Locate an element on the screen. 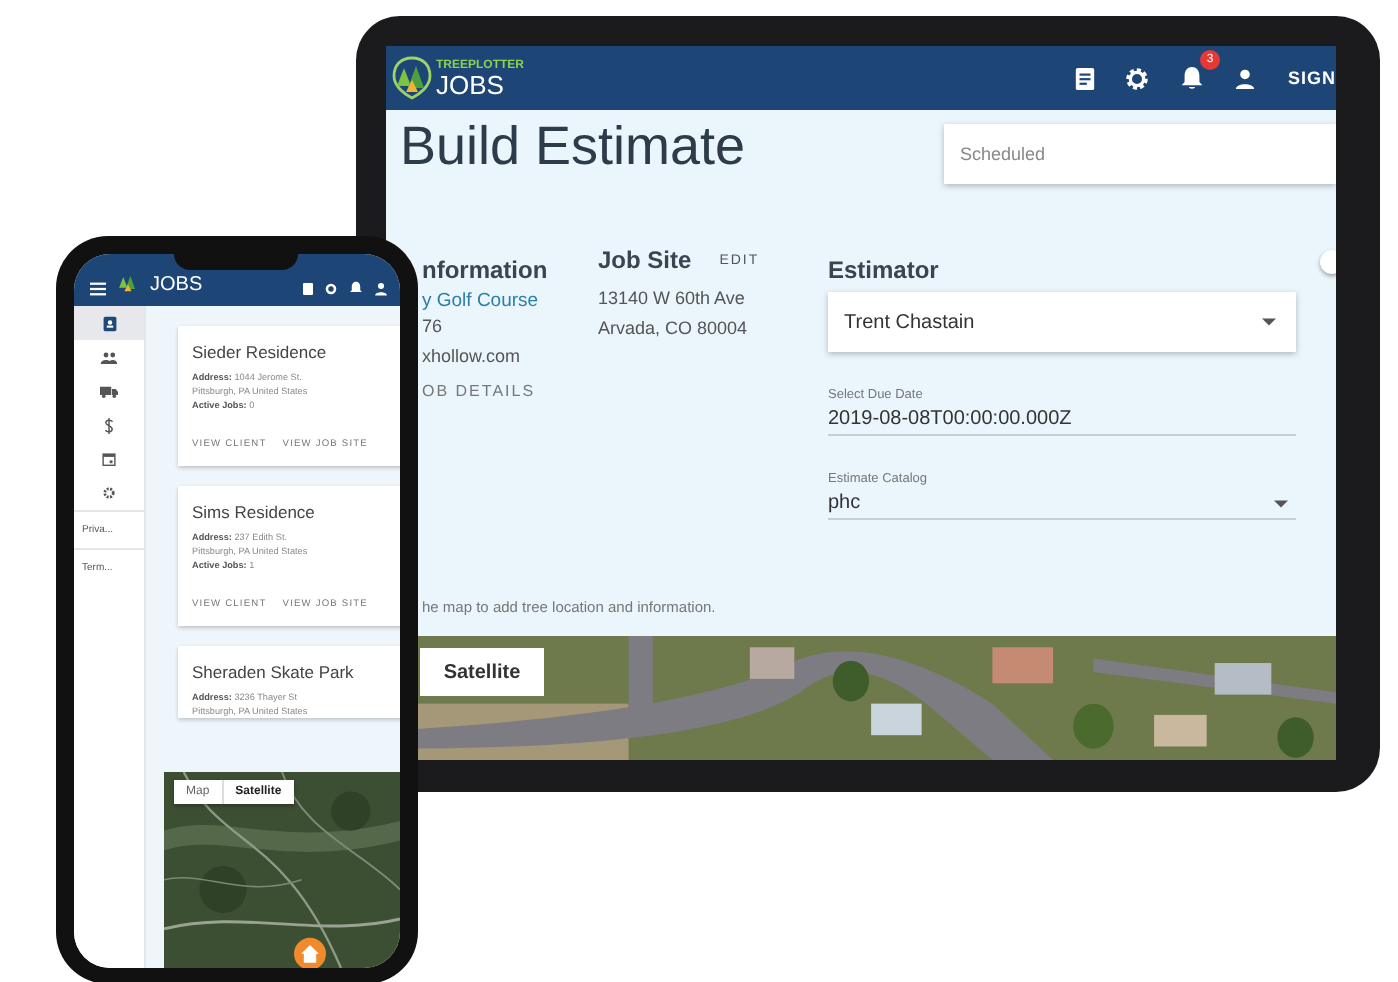 This screenshot has width=1398, height=982. section-heading: nformation is located at coordinates (486, 271).